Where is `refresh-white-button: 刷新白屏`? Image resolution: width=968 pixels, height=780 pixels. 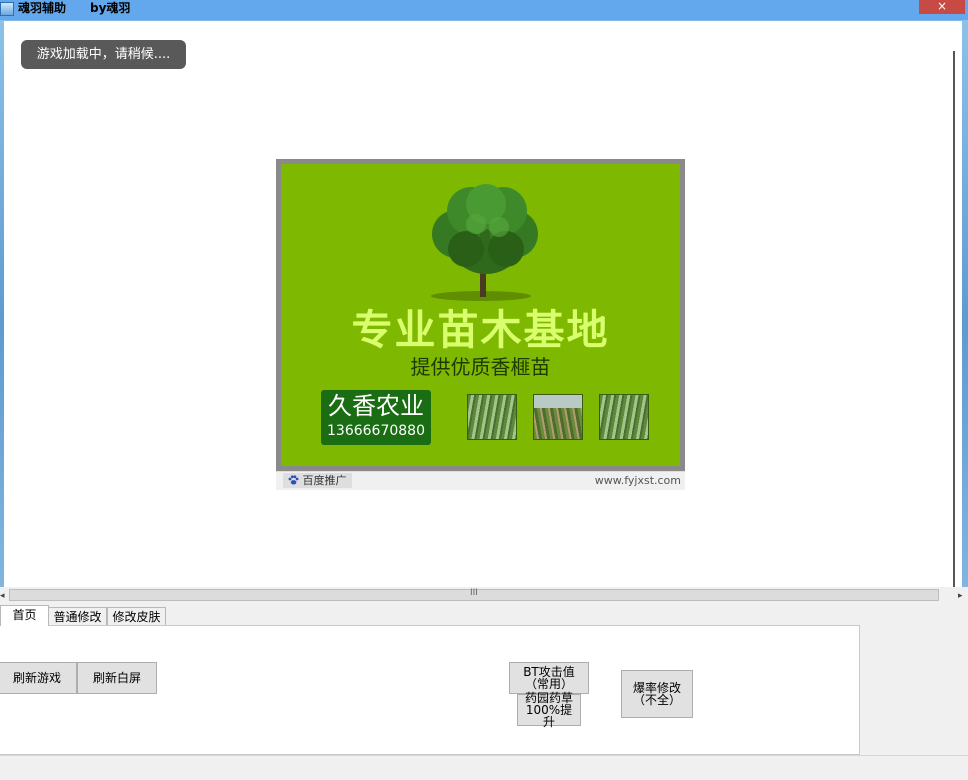 refresh-white-button: 刷新白屏 is located at coordinates (117, 678).